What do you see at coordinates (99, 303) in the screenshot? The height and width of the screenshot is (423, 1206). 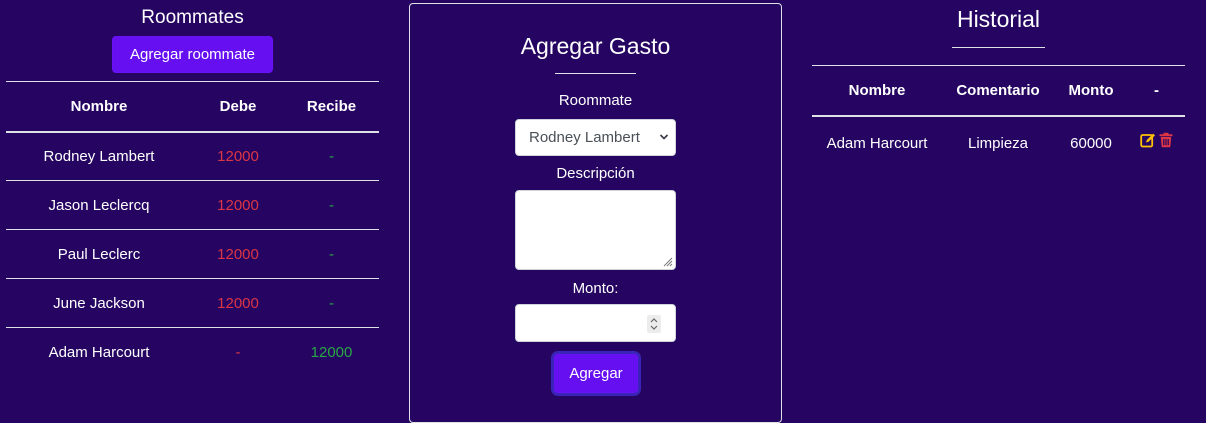 I see `roommate-name: June Jackson` at bounding box center [99, 303].